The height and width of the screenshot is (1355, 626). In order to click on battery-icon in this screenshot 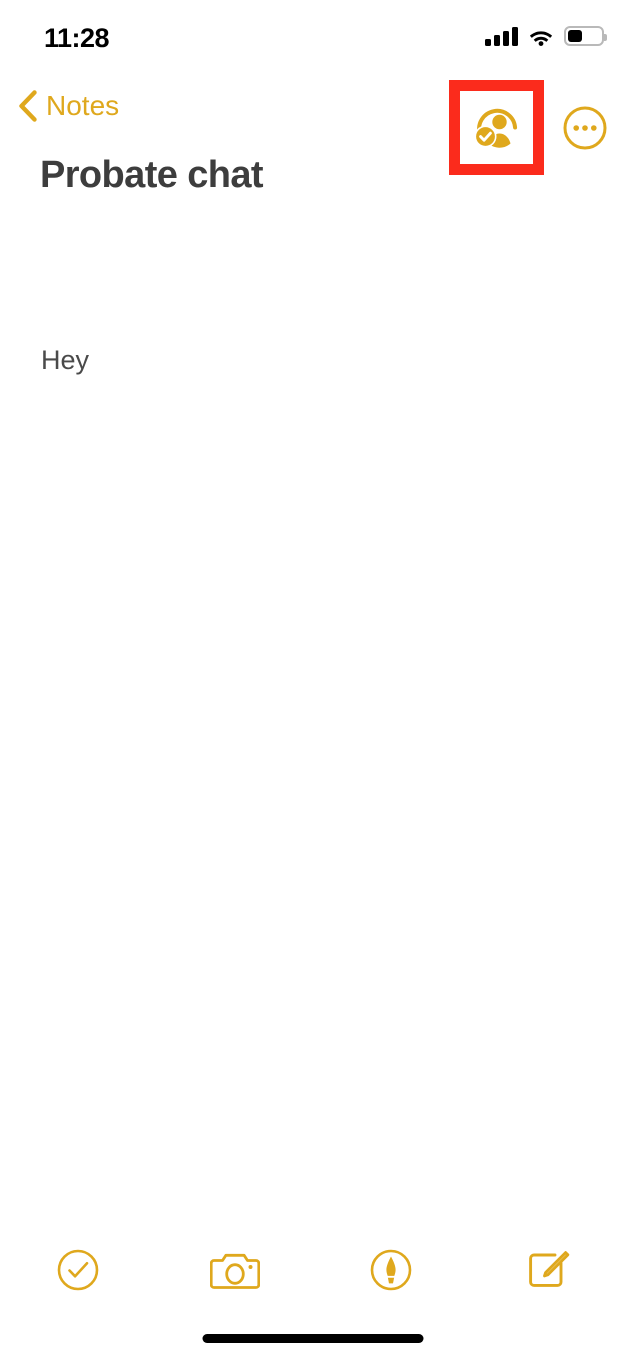, I will do `click(585, 36)`.